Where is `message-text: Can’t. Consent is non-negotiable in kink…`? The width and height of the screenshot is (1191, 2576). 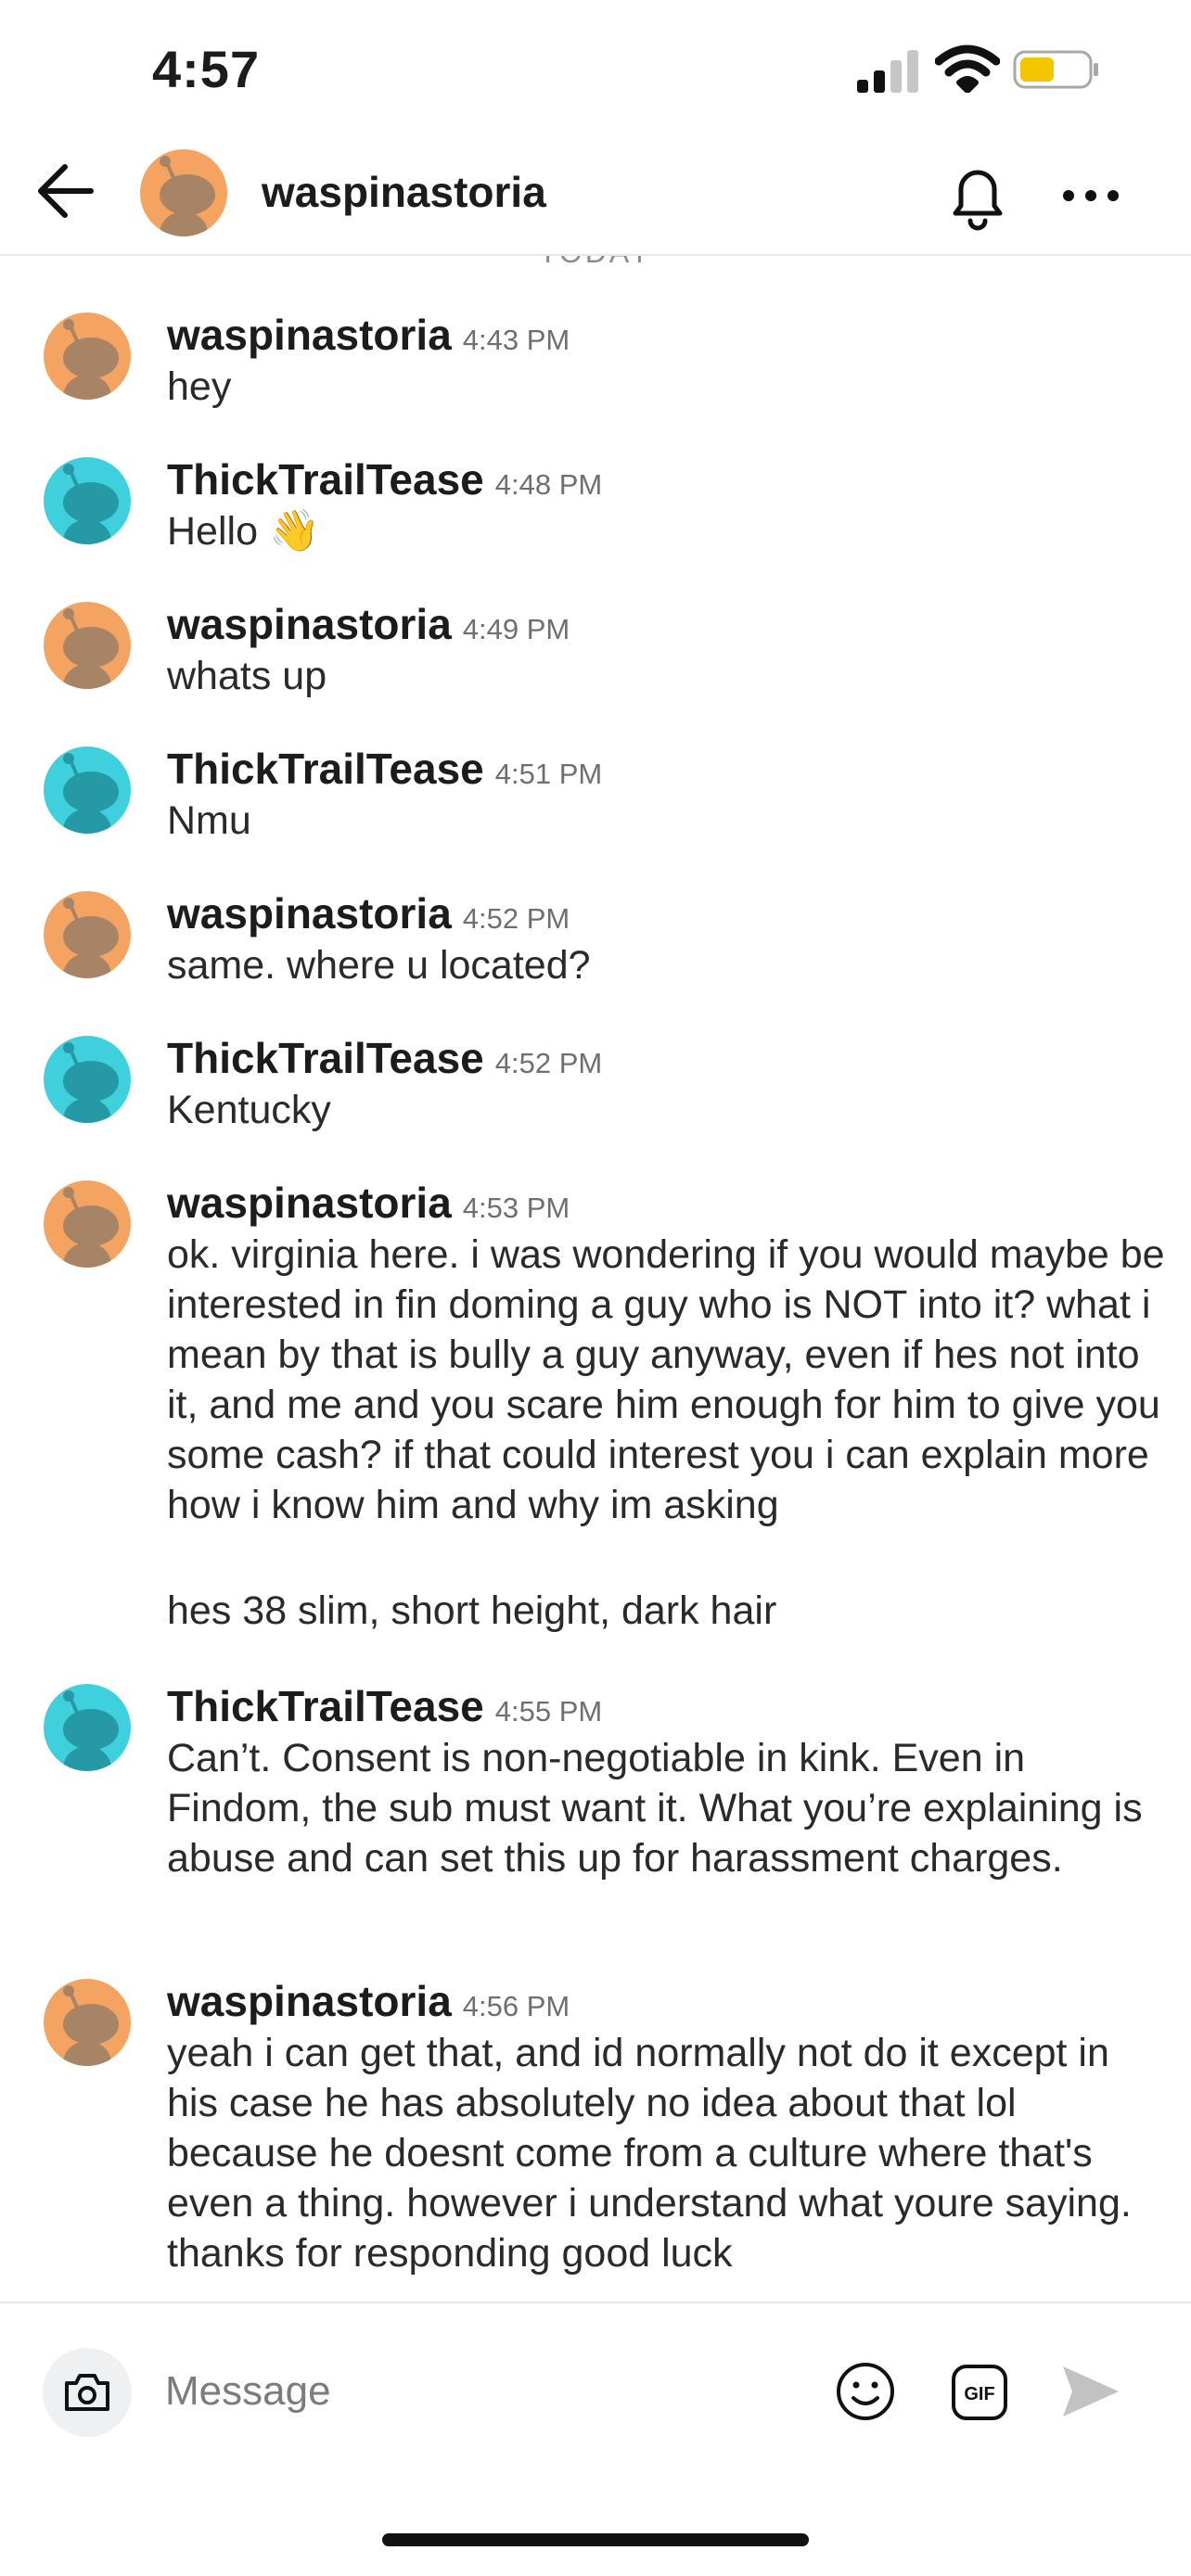 message-text: Can’t. Consent is non-negotiable in kink… is located at coordinates (655, 1808).